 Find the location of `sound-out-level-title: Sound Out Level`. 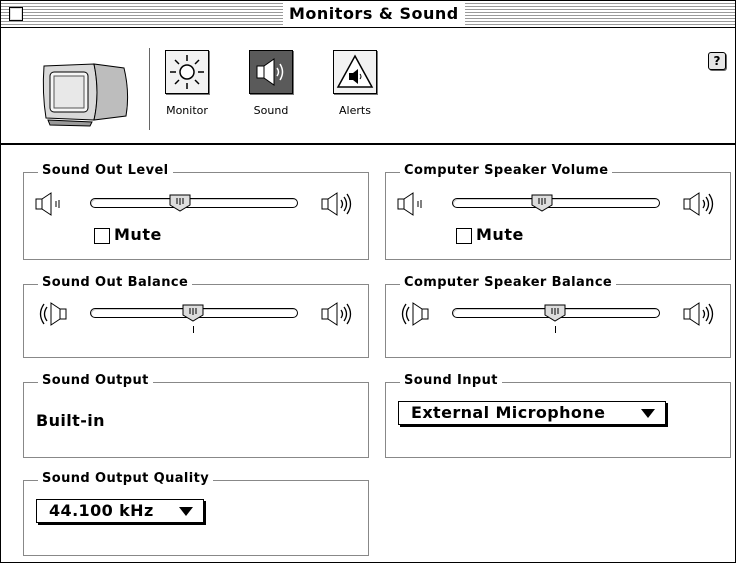

sound-out-level-title: Sound Out Level is located at coordinates (105, 170).